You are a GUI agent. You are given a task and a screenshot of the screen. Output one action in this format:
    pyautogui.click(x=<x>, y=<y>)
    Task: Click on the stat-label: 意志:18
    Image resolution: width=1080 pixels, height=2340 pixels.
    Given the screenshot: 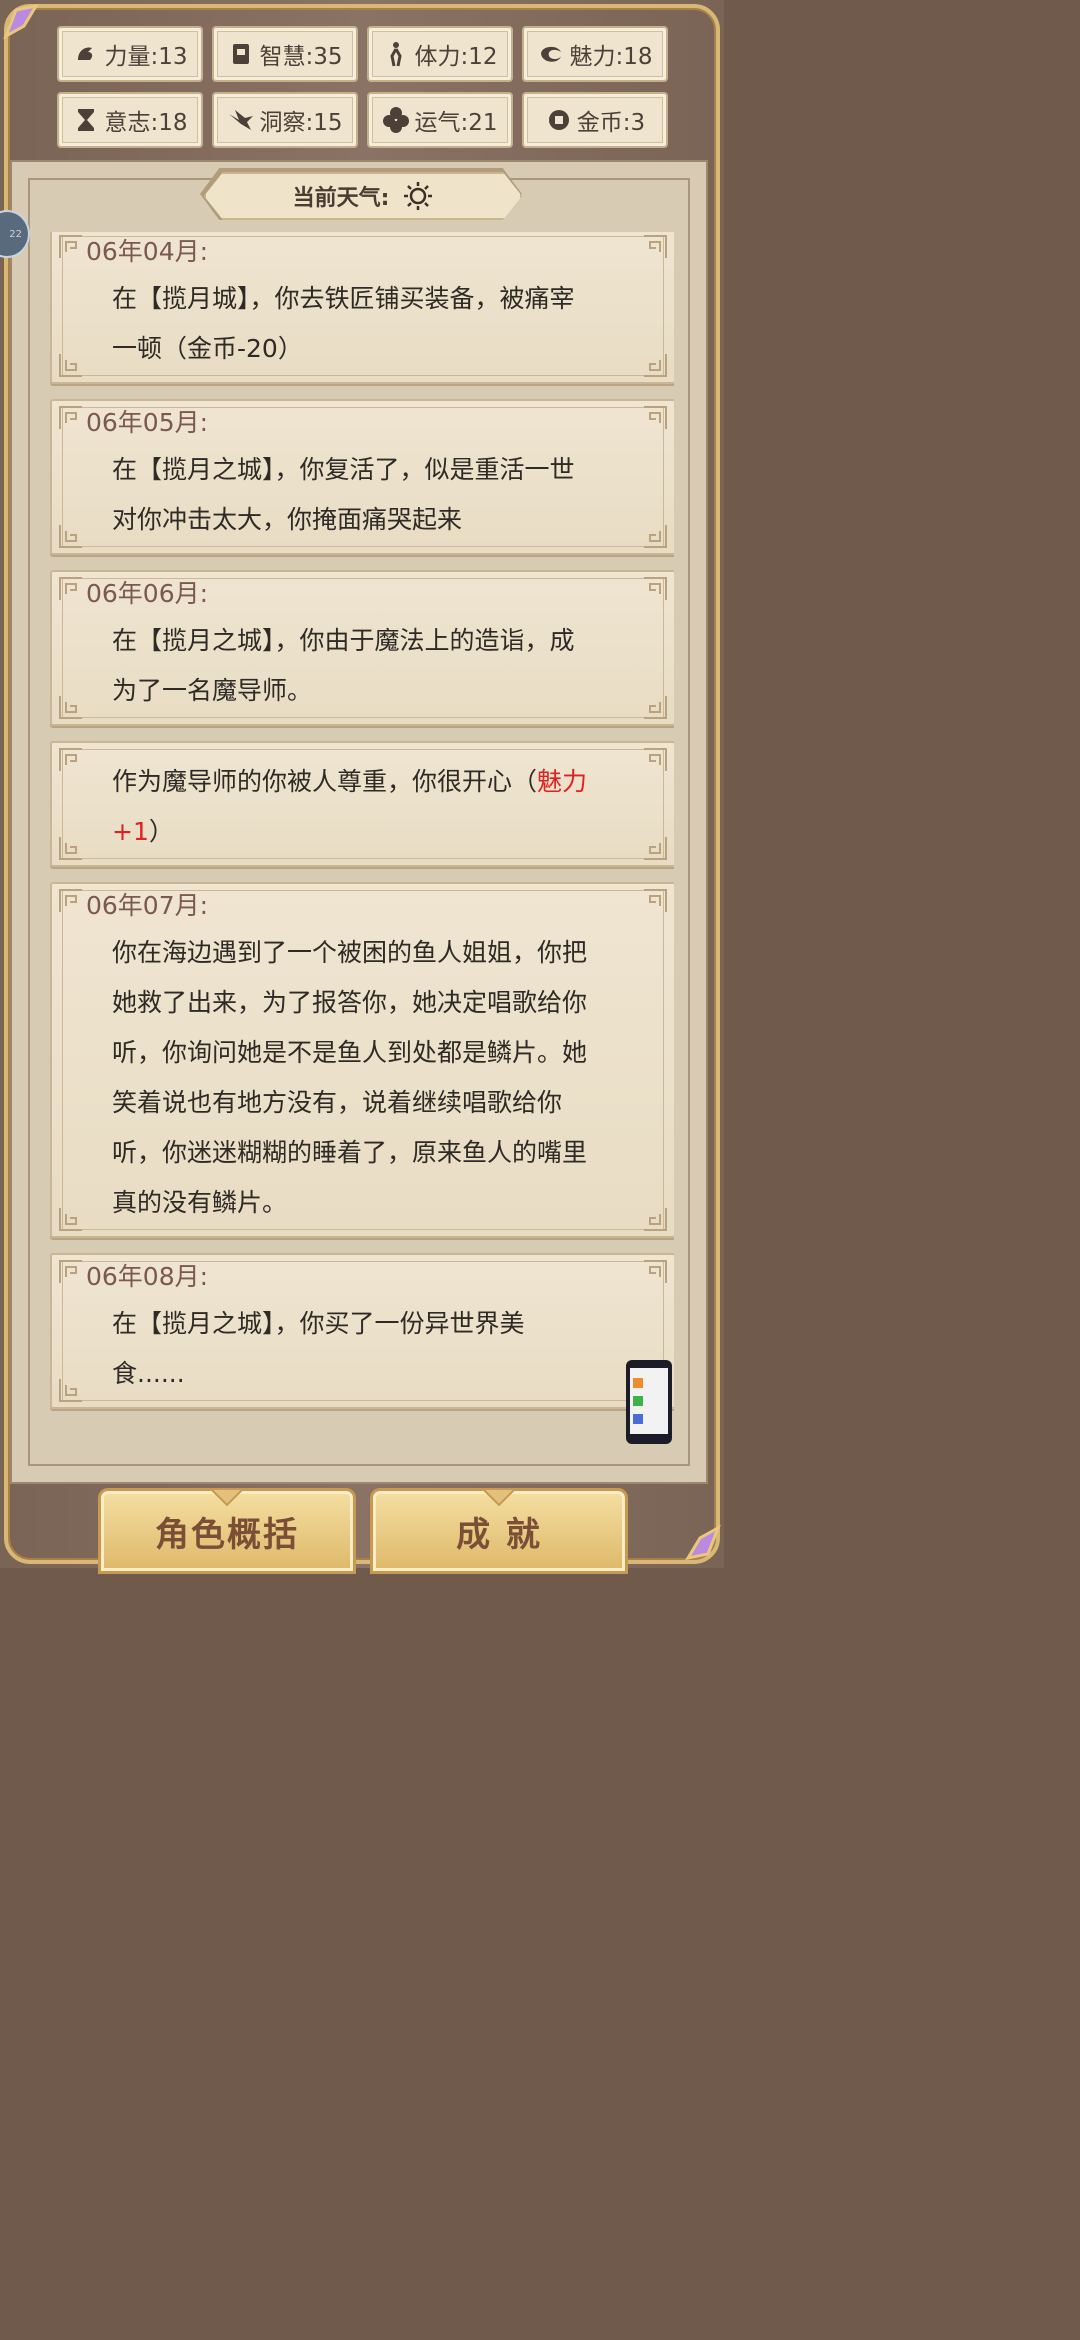 What is the action you would take?
    pyautogui.click(x=146, y=123)
    